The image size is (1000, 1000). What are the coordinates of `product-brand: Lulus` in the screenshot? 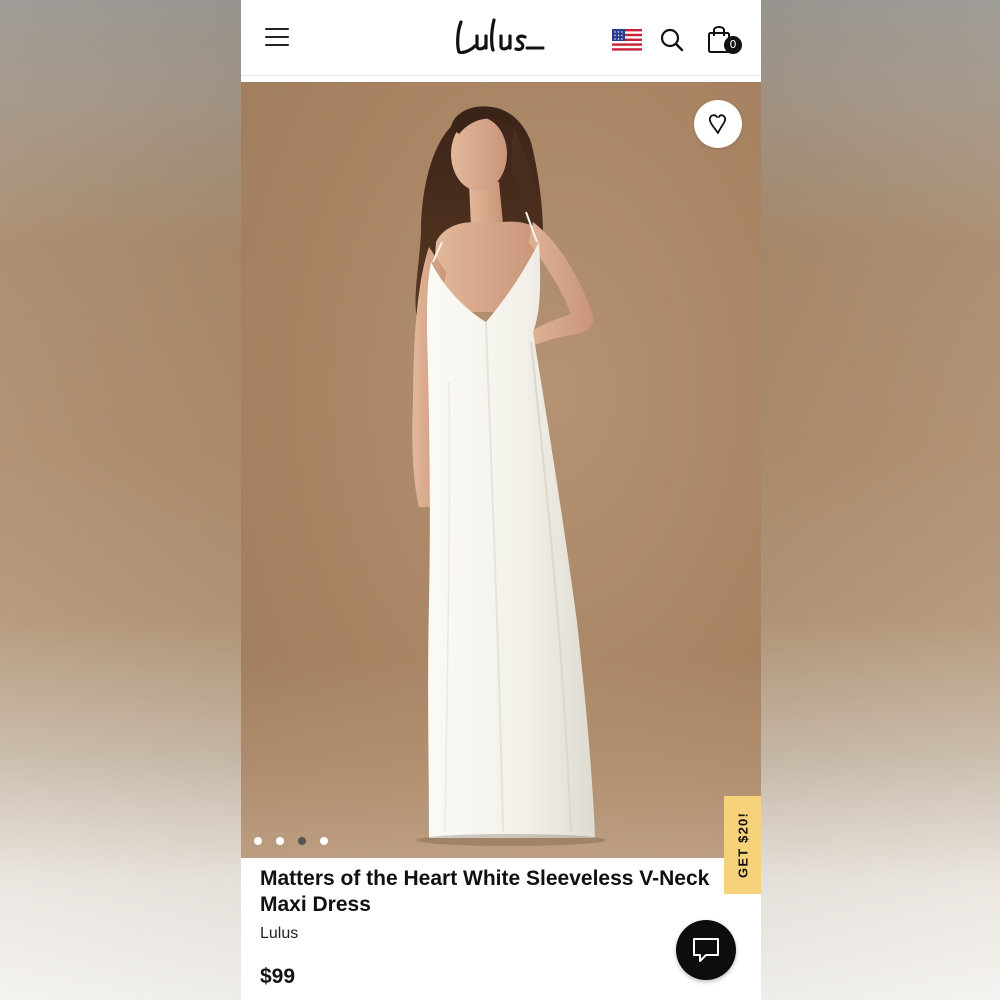 It's located at (279, 934).